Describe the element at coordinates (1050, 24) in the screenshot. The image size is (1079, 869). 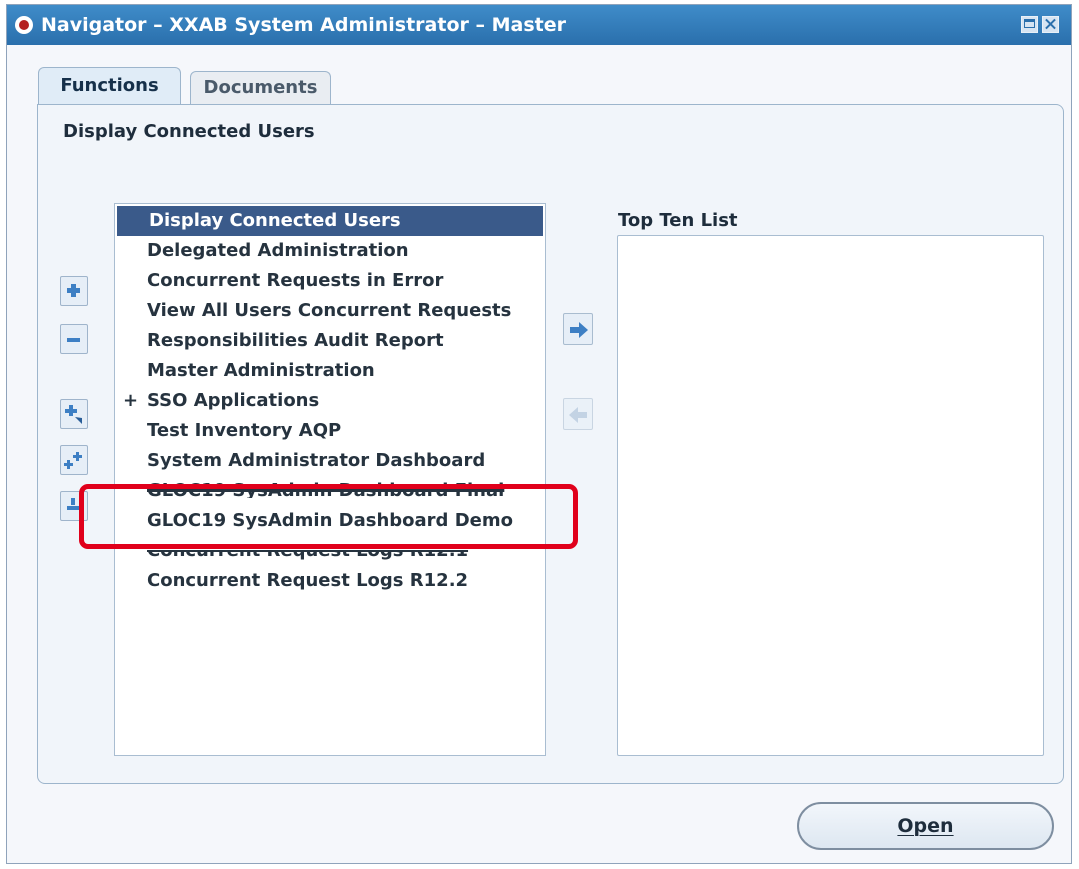
I see `close-icon` at that location.